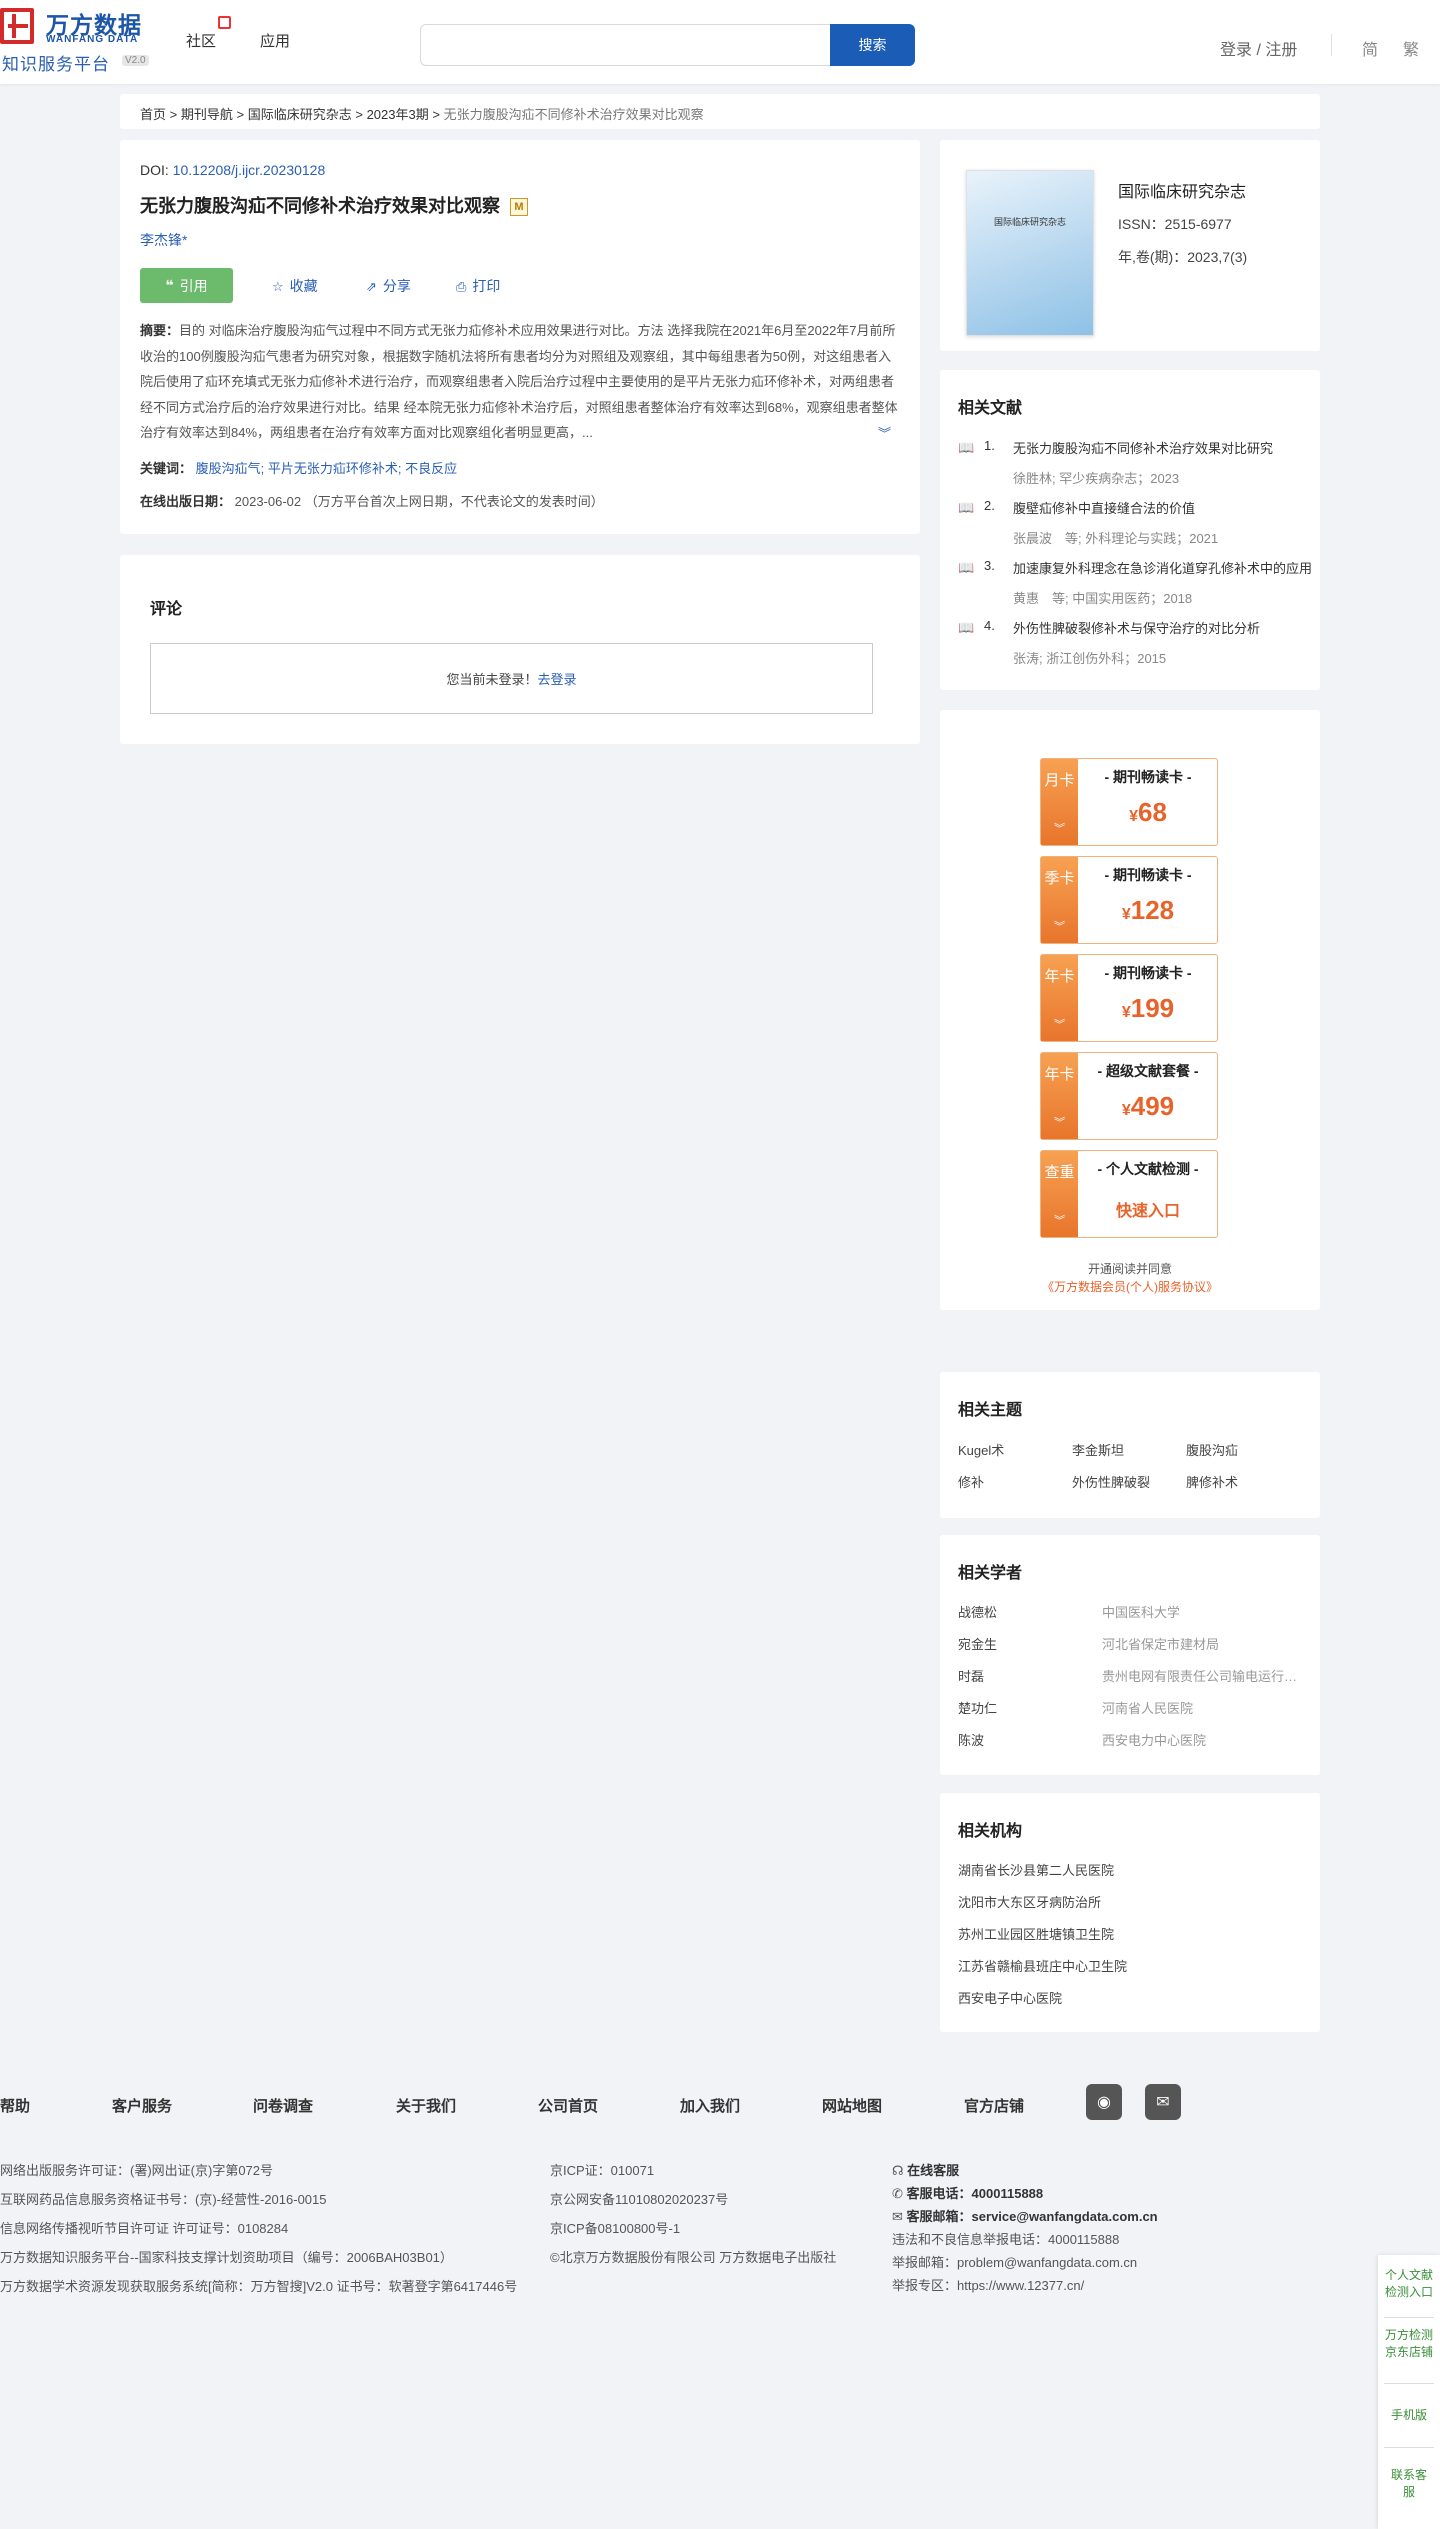 The image size is (1440, 2529). I want to click on report-zone-link: 举报专区：https://www.12377.cn/, so click(988, 2284).